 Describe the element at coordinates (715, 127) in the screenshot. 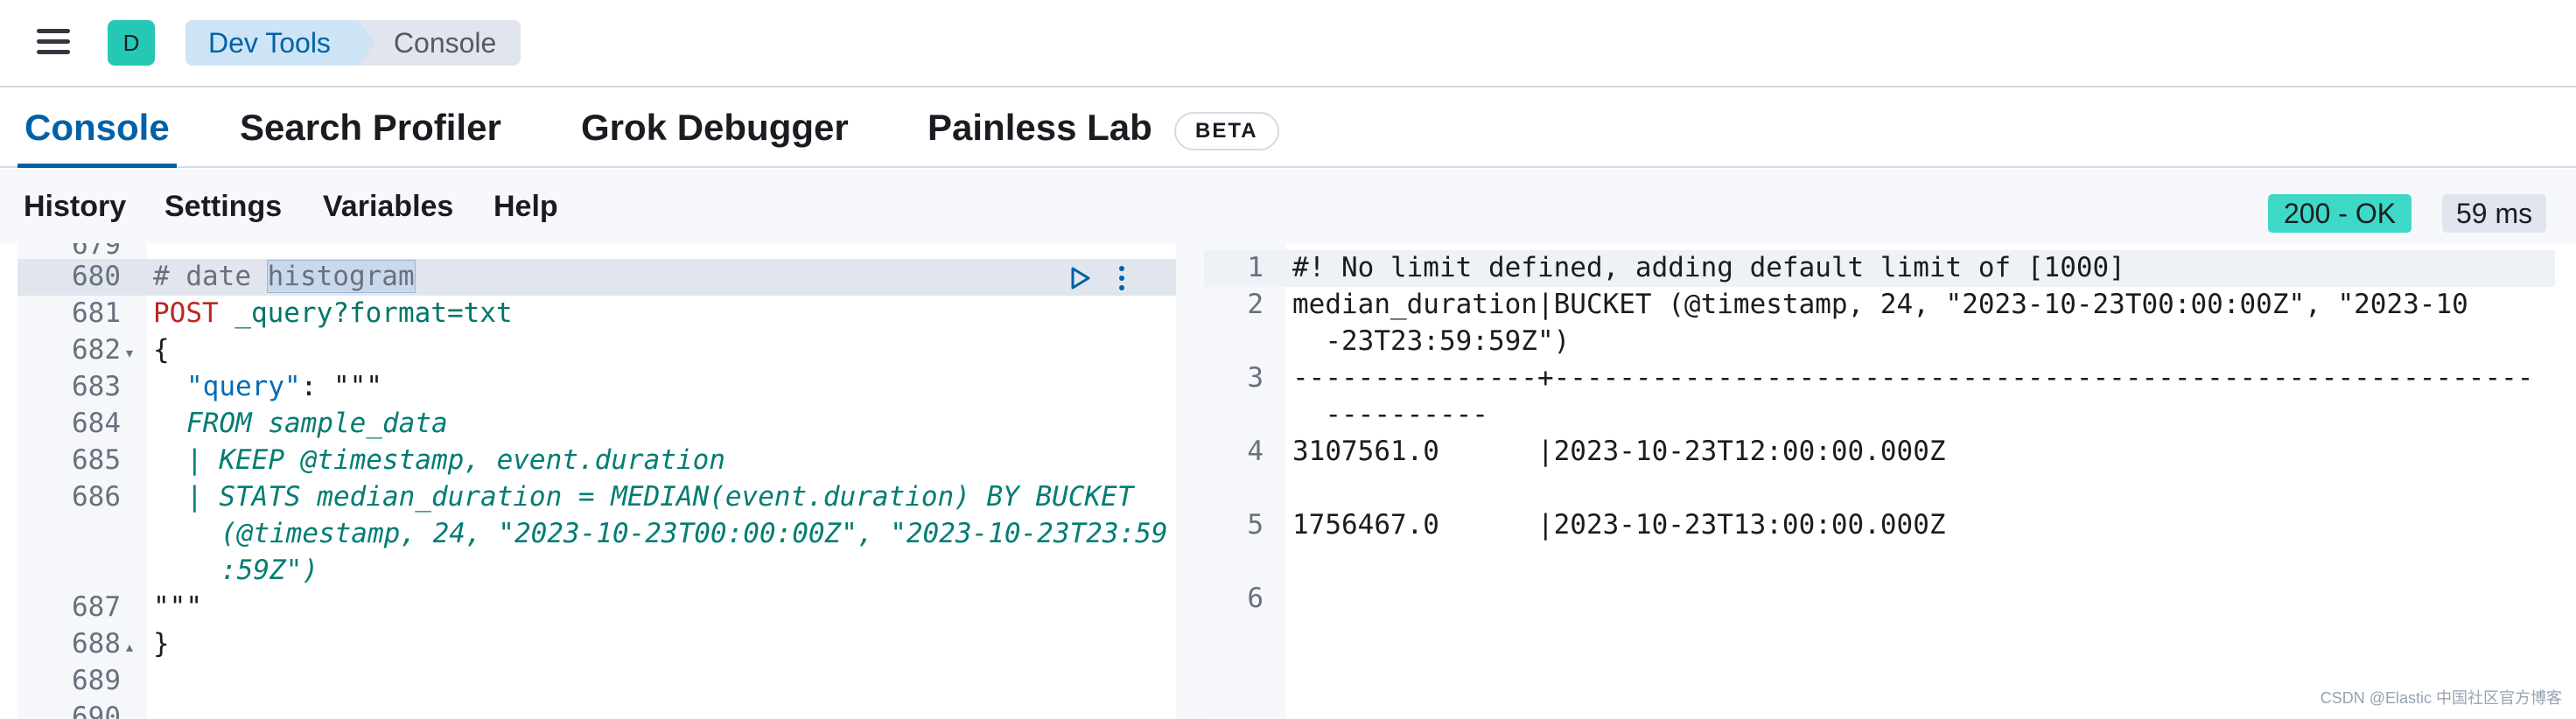

I see `tab-grok-debugger: Grok Debugger` at that location.